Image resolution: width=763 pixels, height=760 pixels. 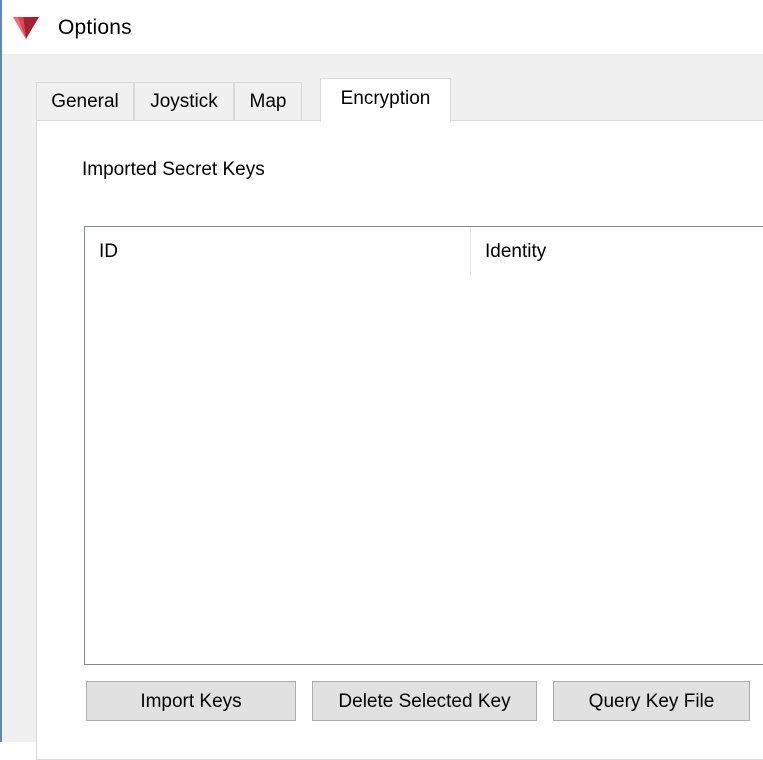 I want to click on column-header-id: ID, so click(x=278, y=251).